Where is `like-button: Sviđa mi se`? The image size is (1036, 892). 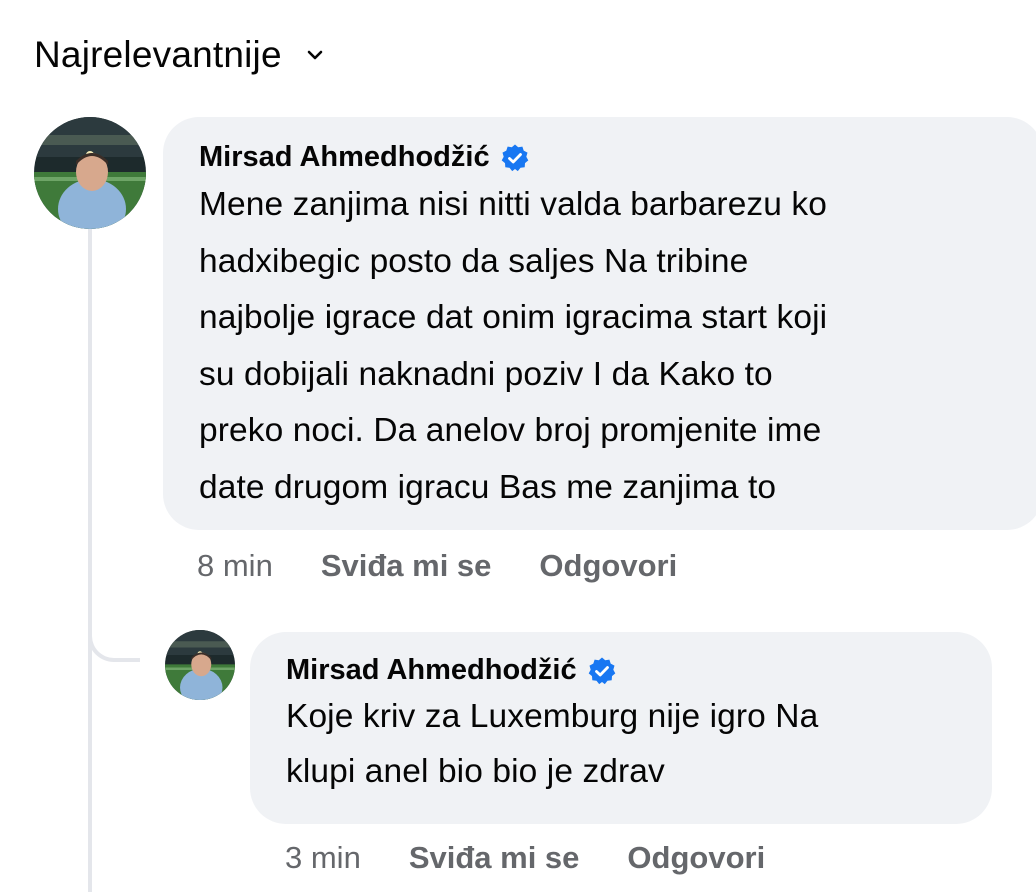
like-button: Sviđa mi se is located at coordinates (406, 566).